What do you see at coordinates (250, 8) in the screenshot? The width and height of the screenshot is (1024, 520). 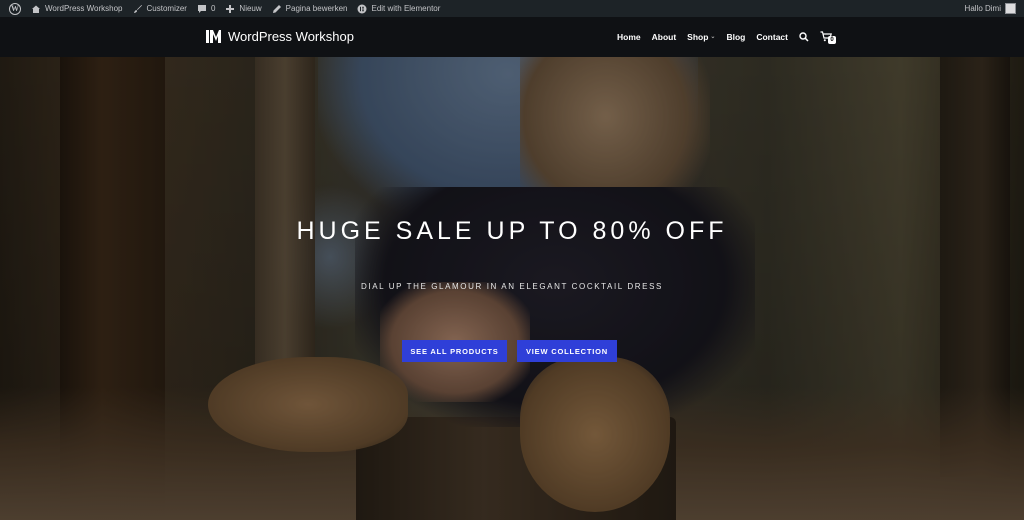 I see `admin-bar-new-label: Nieuw` at bounding box center [250, 8].